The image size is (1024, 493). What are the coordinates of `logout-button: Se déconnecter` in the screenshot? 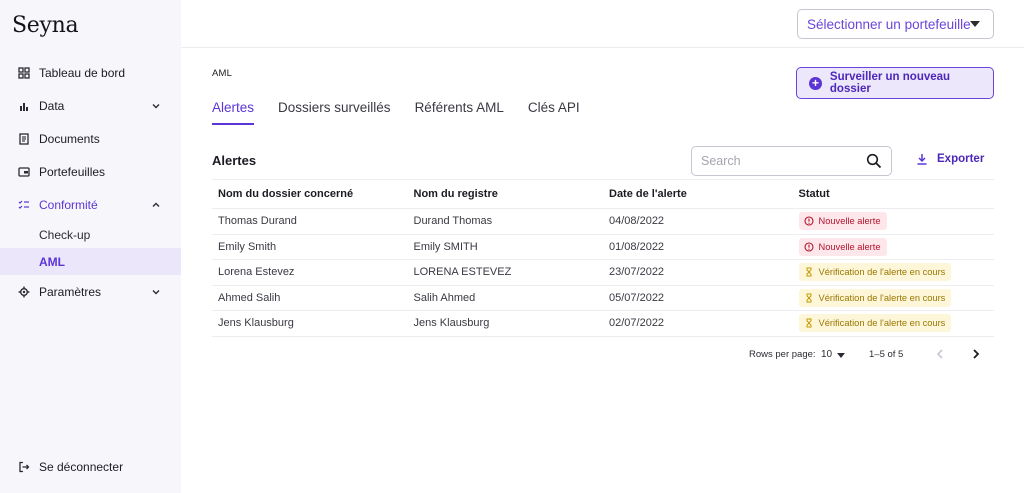 It's located at (90, 466).